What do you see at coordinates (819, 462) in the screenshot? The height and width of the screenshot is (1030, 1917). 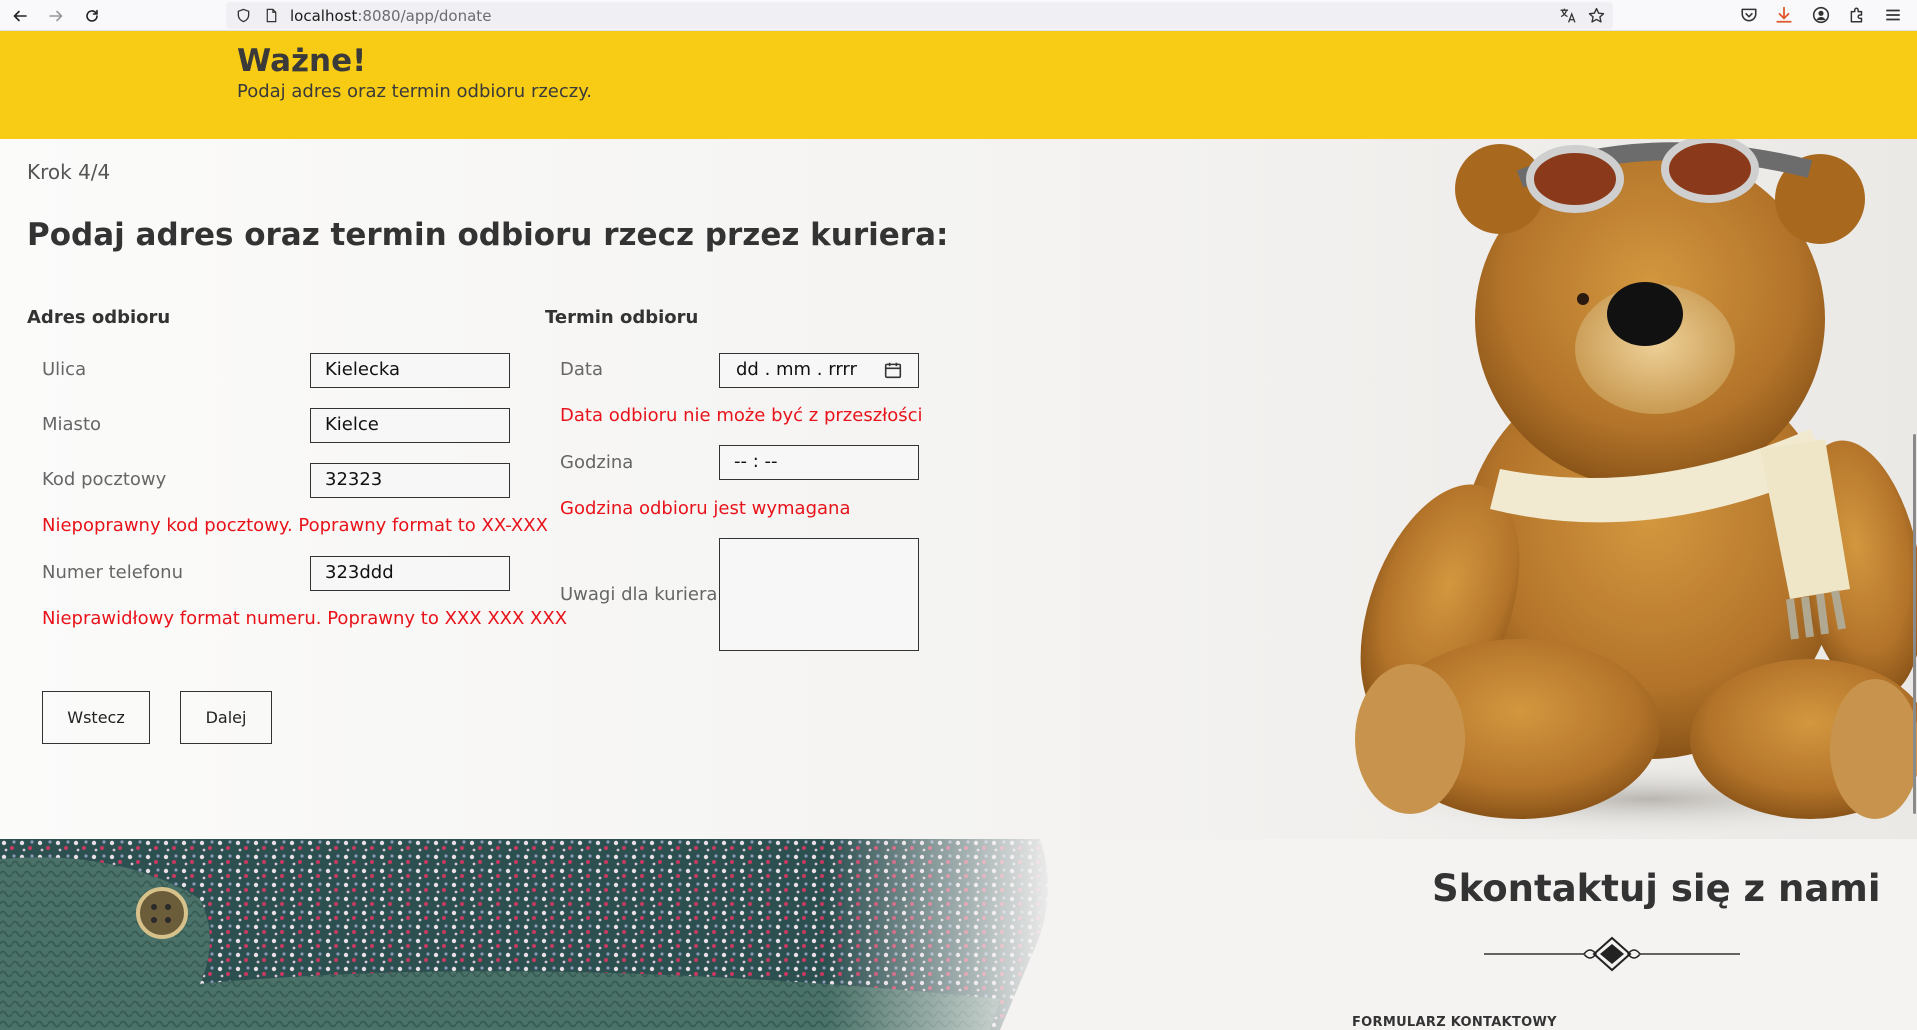 I see `time-input: --` at bounding box center [819, 462].